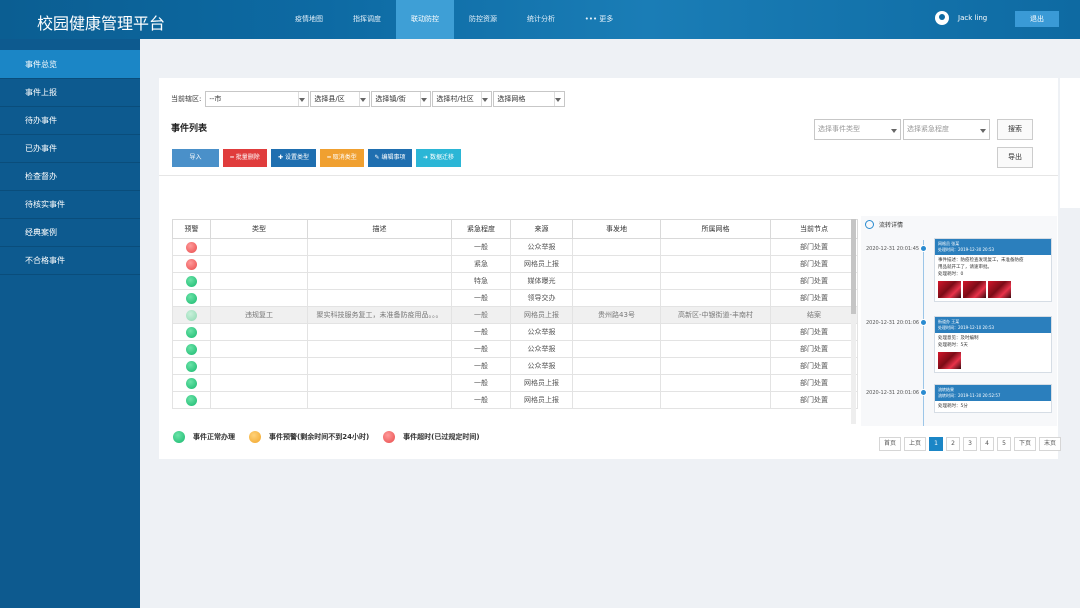  What do you see at coordinates (401, 99) in the screenshot?
I see `town-select: 选择镇/街` at bounding box center [401, 99].